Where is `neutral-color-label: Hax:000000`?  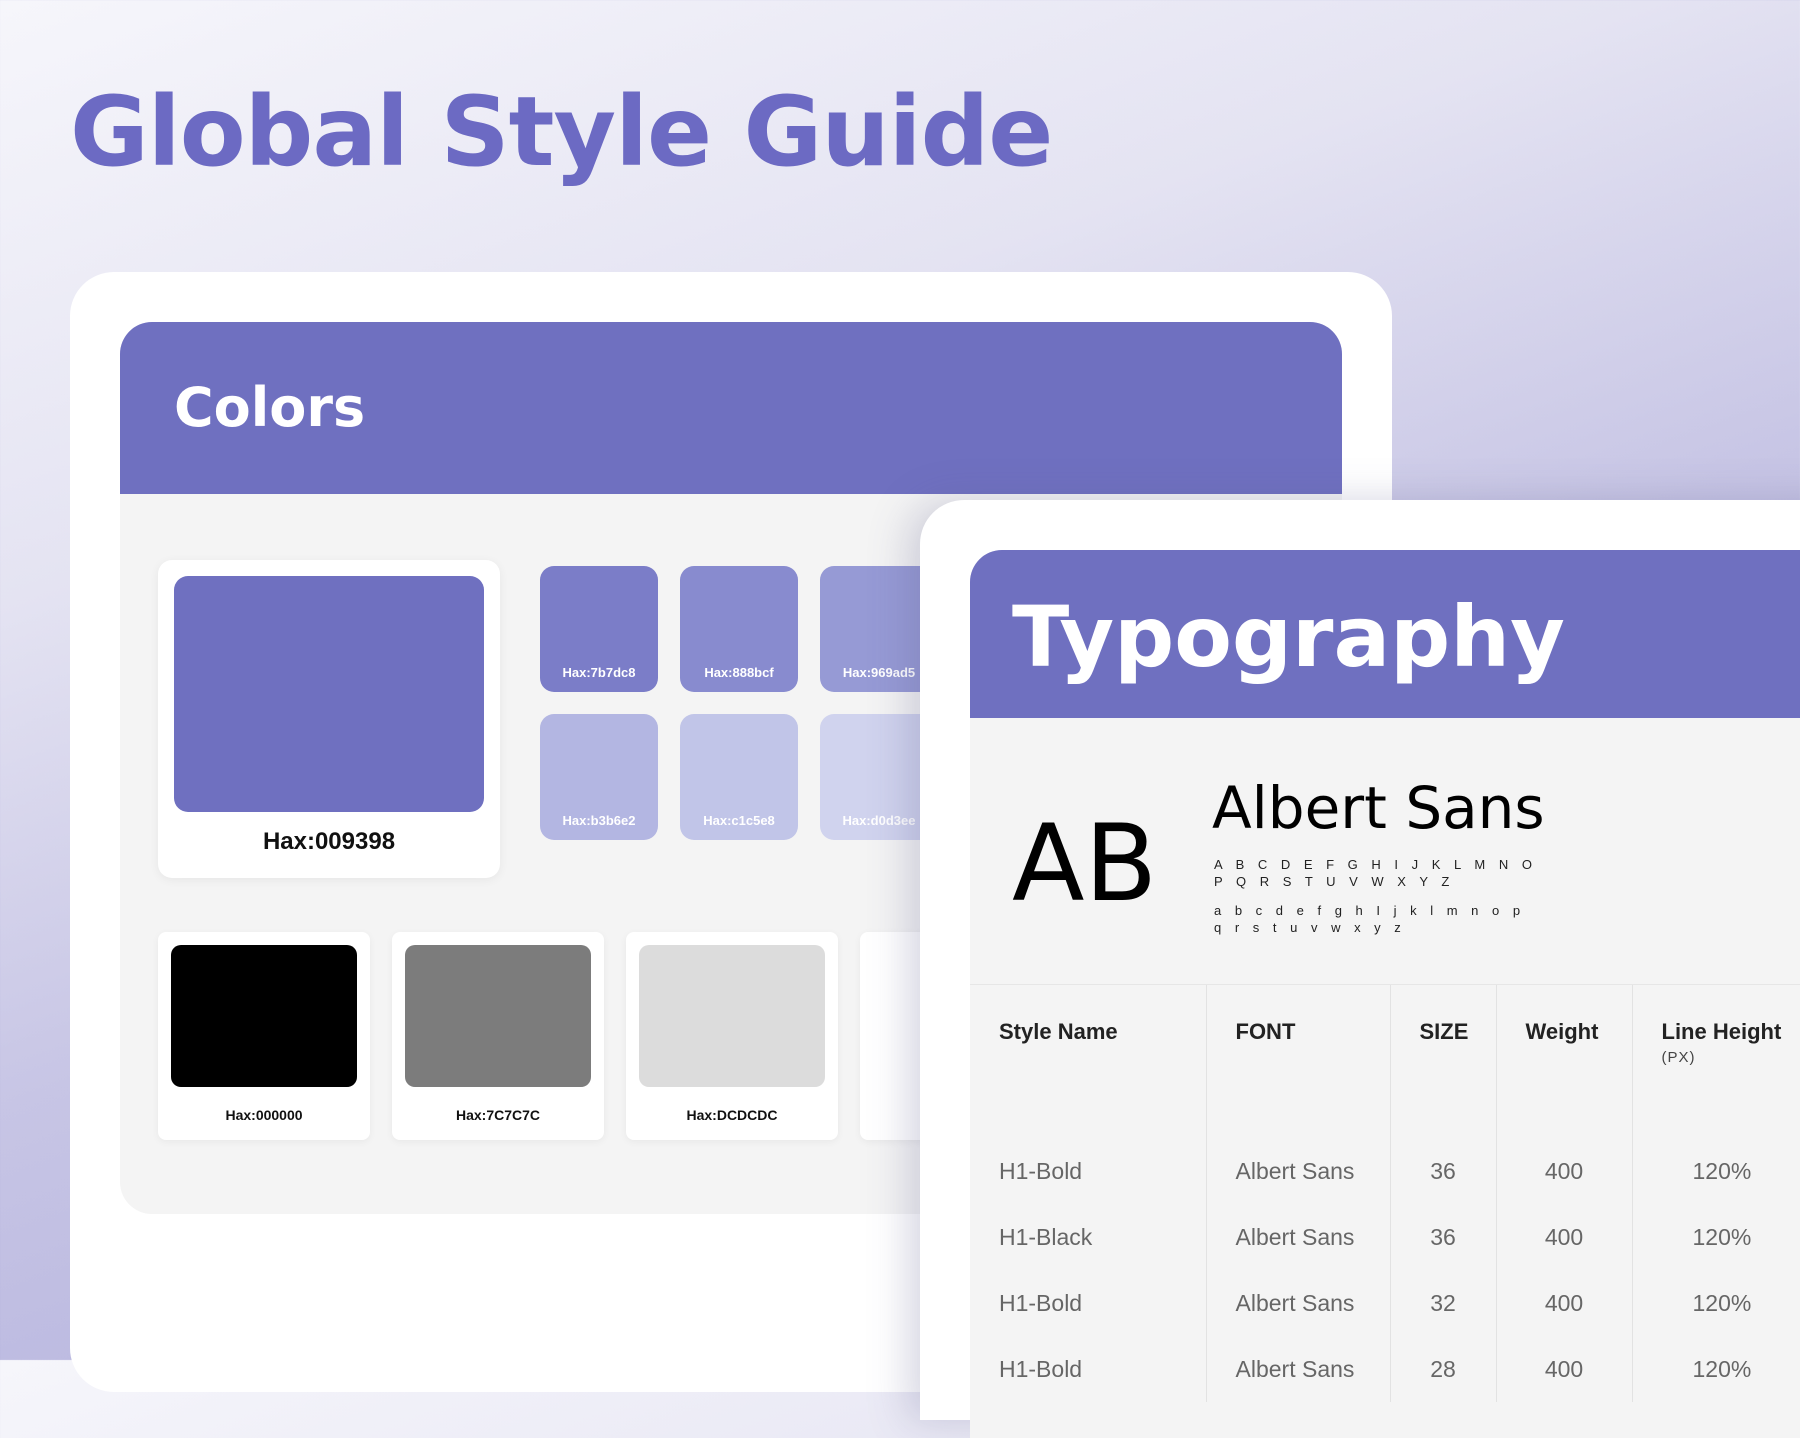
neutral-color-label: Hax:000000 is located at coordinates (264, 1115).